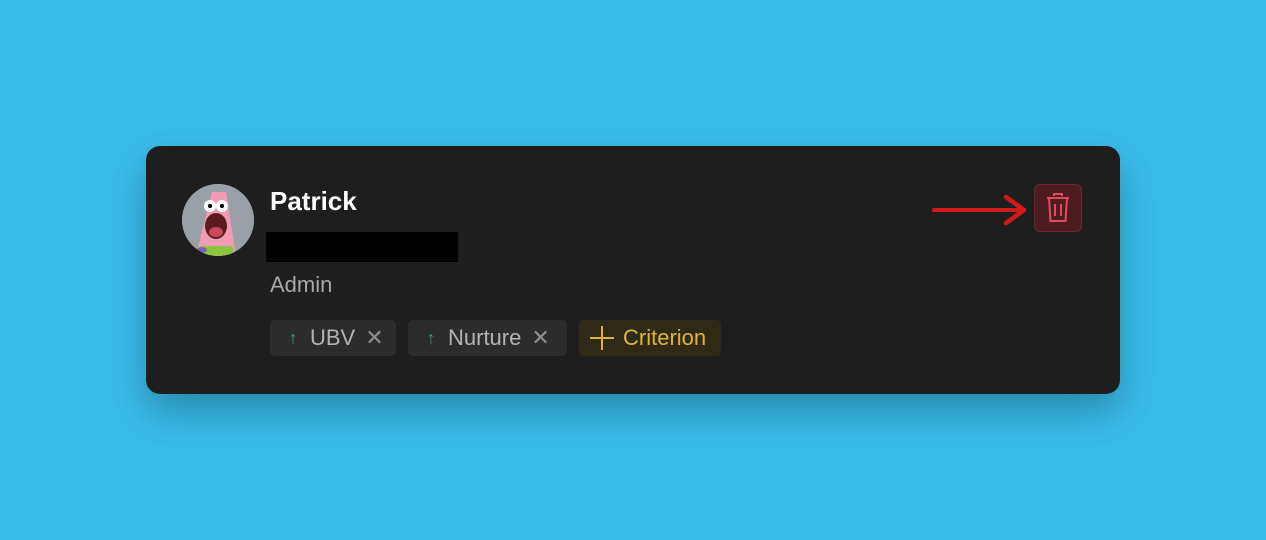 The width and height of the screenshot is (1266, 540). I want to click on plus-icon, so click(602, 338).